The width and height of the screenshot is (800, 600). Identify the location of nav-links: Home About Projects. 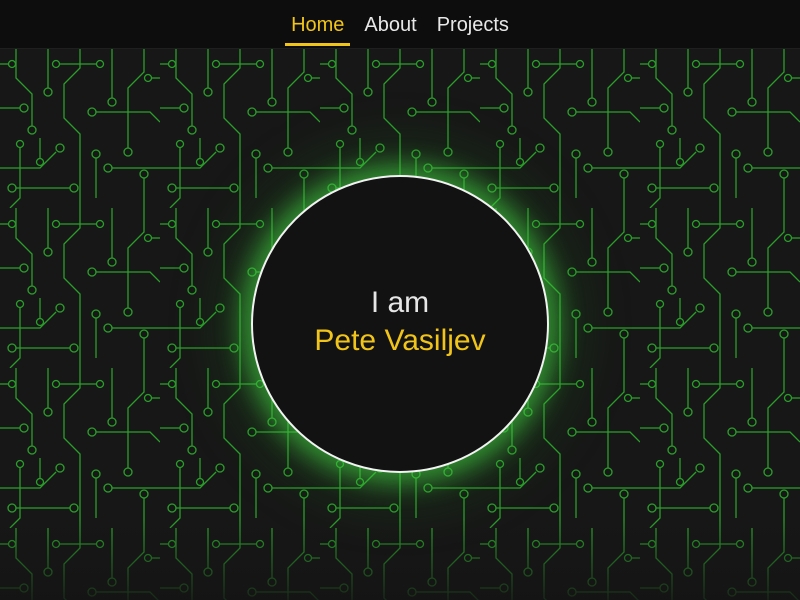
(400, 24).